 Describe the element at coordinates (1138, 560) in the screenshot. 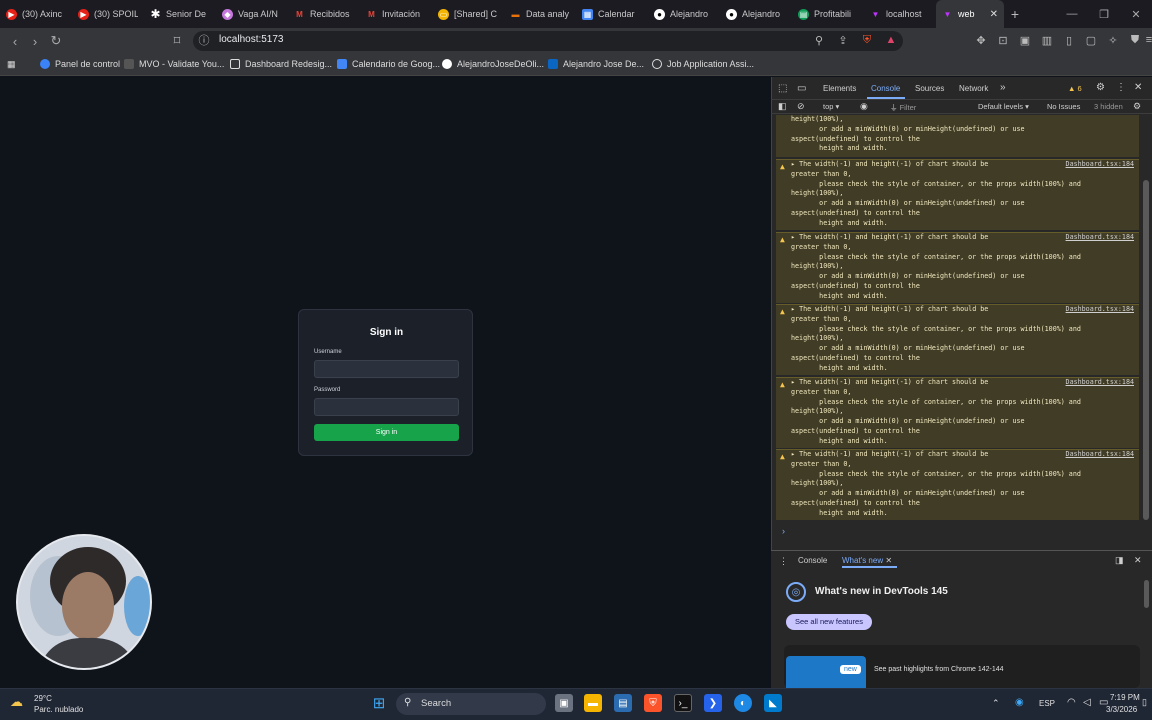

I see `close-drawer-icon: ✕` at that location.